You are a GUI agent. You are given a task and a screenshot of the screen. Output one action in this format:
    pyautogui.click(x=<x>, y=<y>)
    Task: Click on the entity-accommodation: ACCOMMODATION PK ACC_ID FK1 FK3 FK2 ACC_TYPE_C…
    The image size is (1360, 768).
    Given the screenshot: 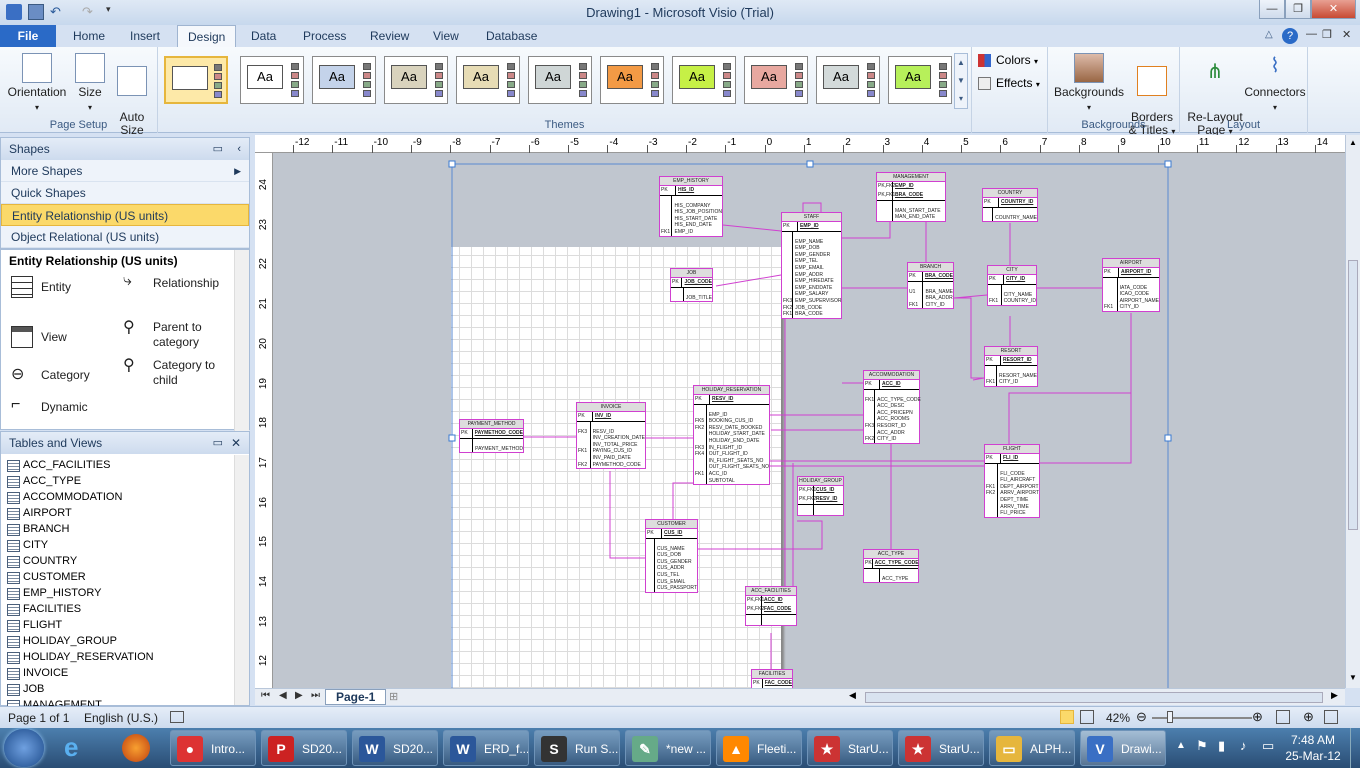 What is the action you would take?
    pyautogui.click(x=892, y=407)
    